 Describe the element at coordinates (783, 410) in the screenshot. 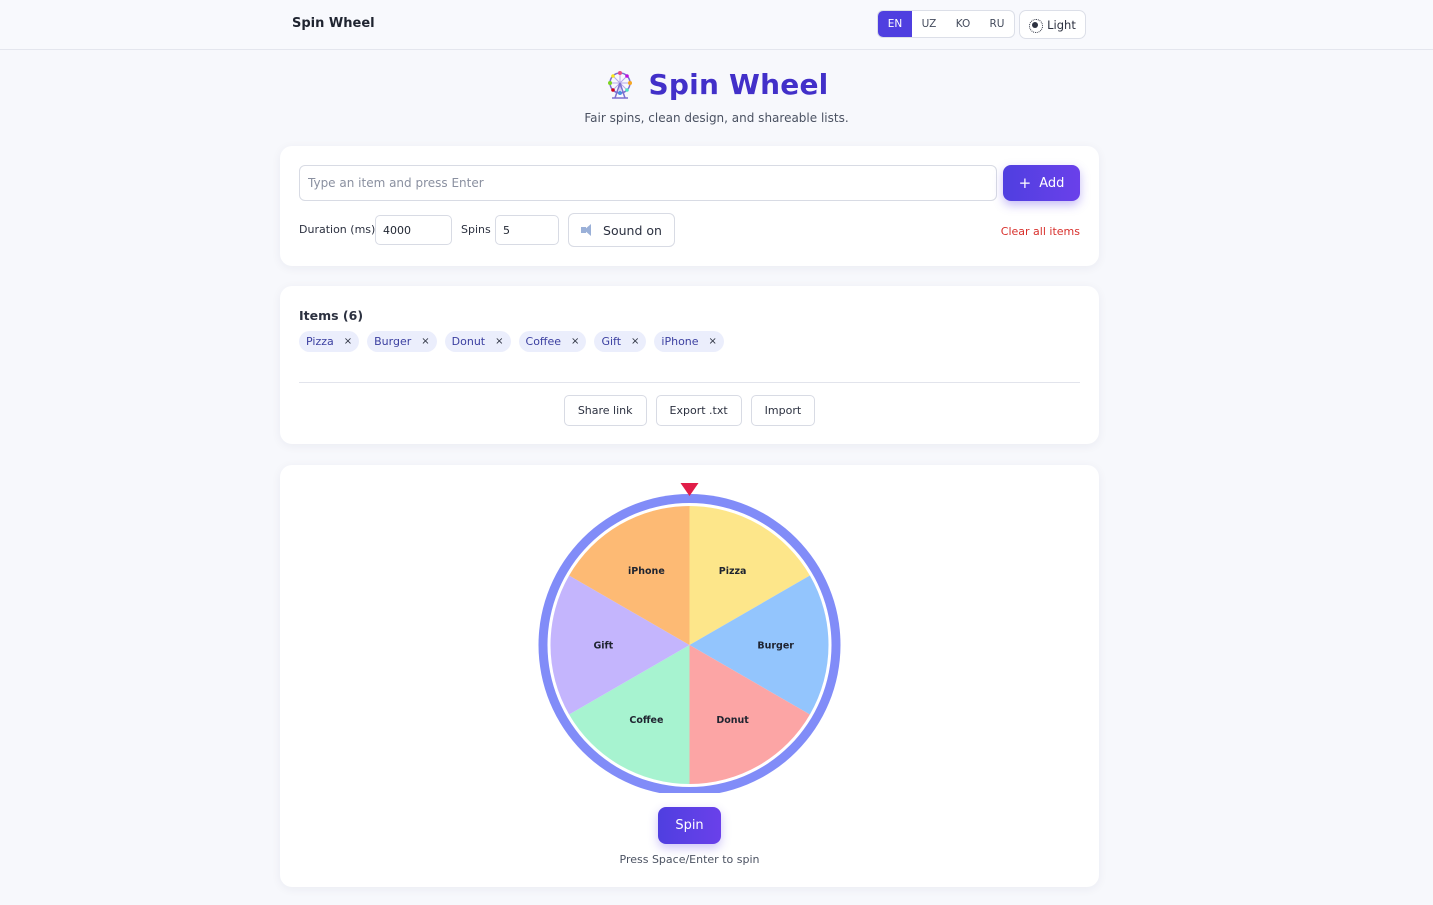

I see `import-button: Import` at that location.